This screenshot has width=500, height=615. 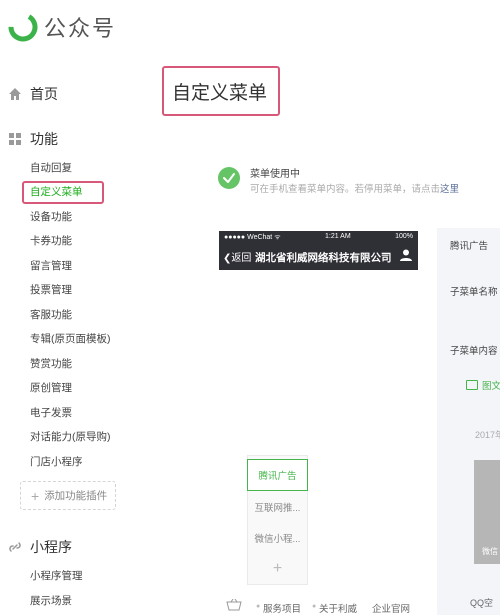 What do you see at coordinates (51, 413) in the screenshot?
I see `sidebar-item-invoice: 电子发票` at bounding box center [51, 413].